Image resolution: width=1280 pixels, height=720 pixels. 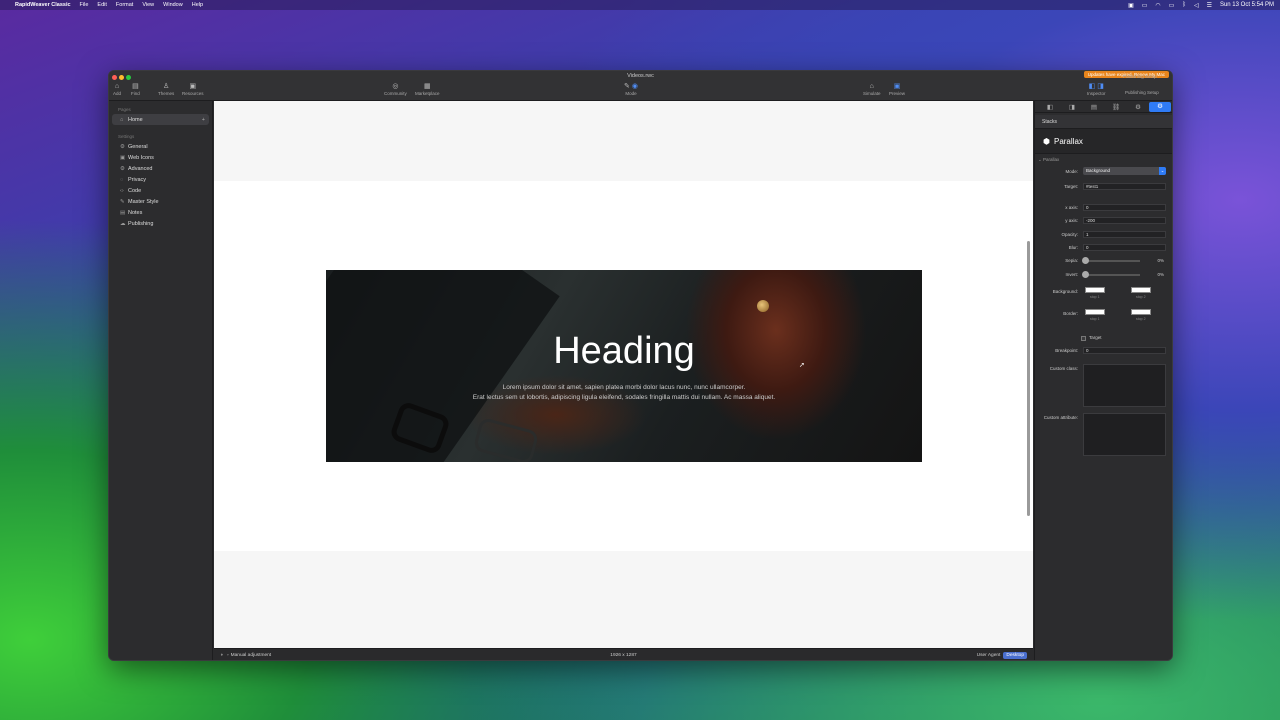 I want to click on border-stop2-swatch, so click(x=1141, y=312).